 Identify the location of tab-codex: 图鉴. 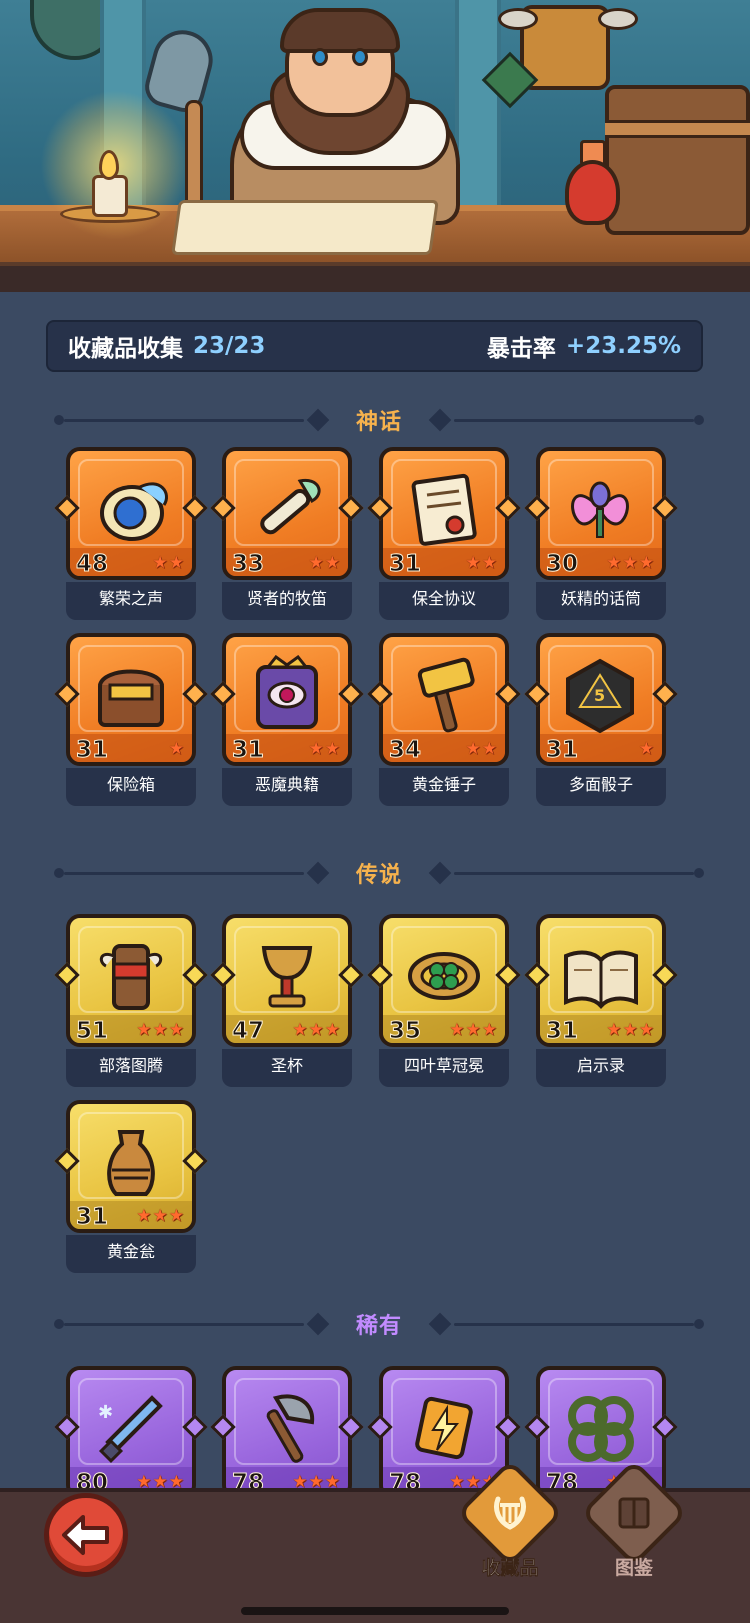
(634, 1522).